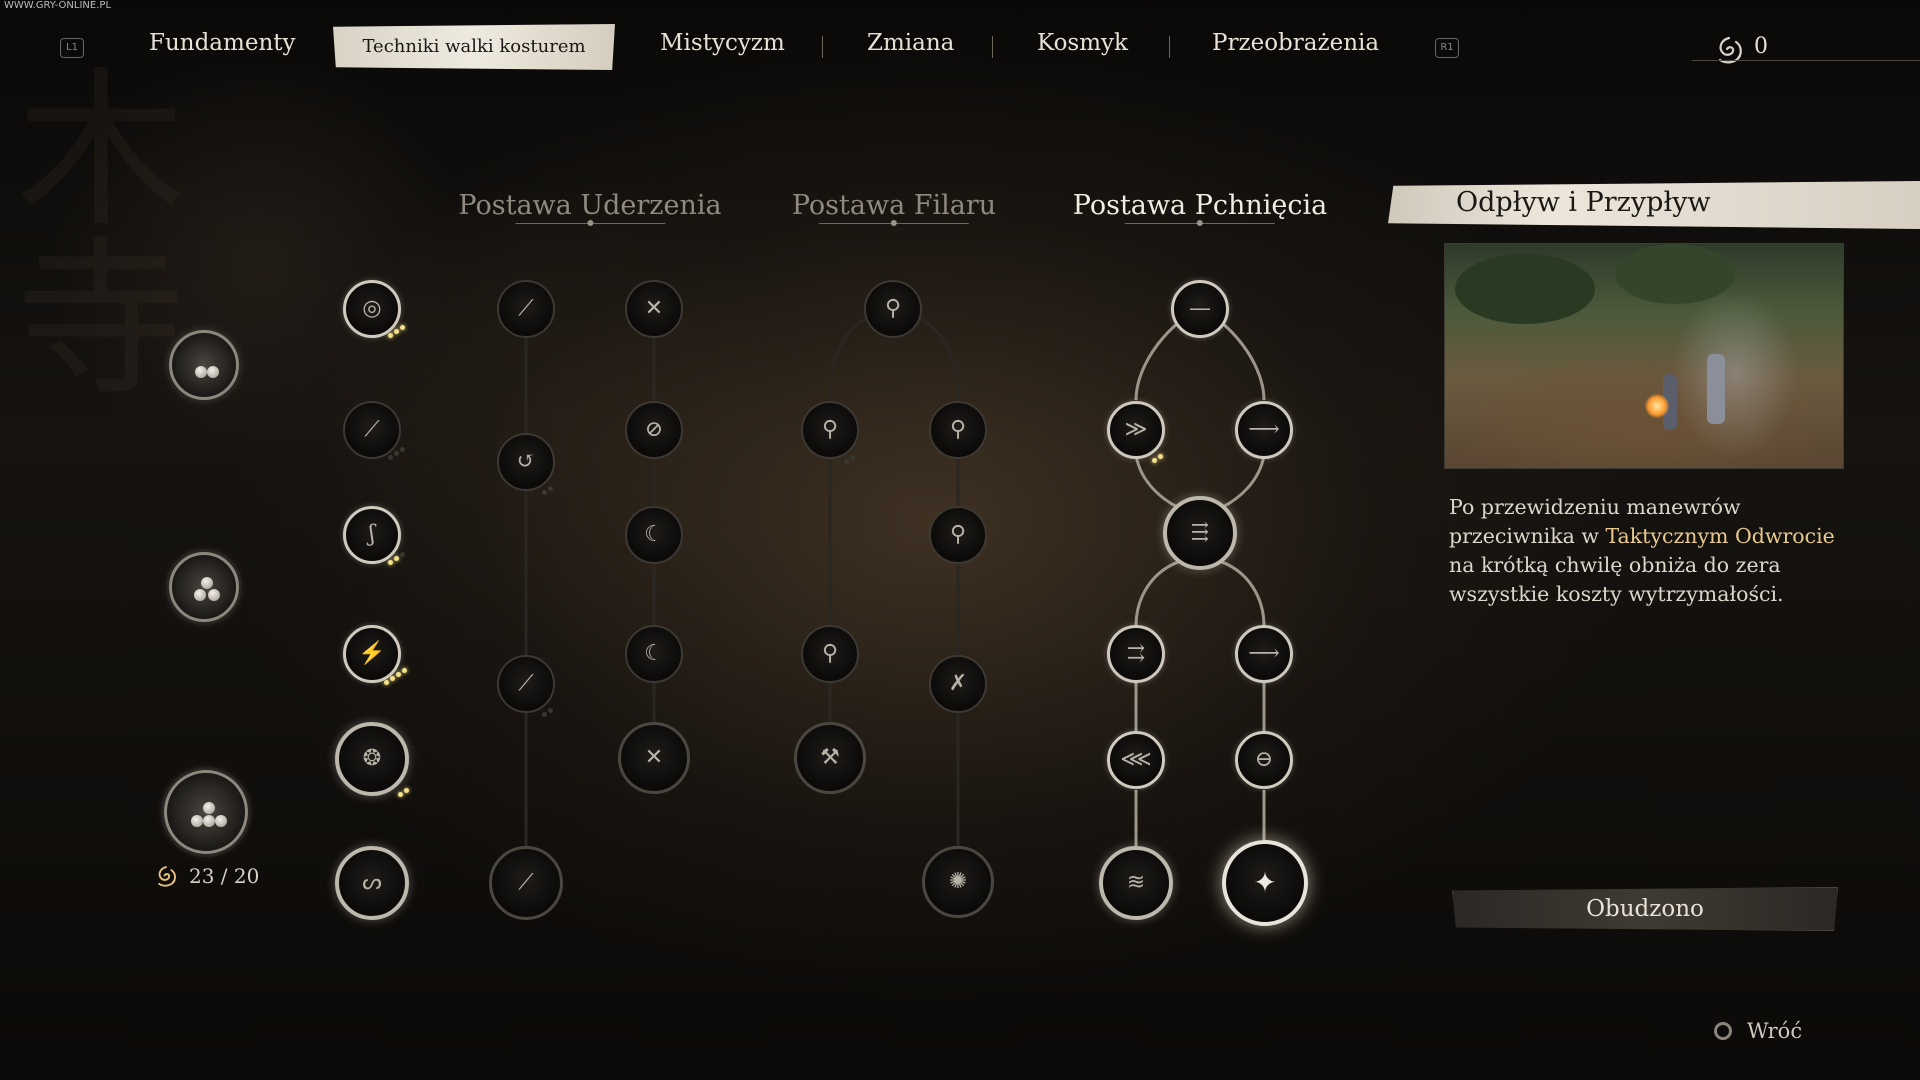 The height and width of the screenshot is (1080, 1920). What do you see at coordinates (1583, 202) in the screenshot?
I see `skill-title: Odpływ i Przypływ` at bounding box center [1583, 202].